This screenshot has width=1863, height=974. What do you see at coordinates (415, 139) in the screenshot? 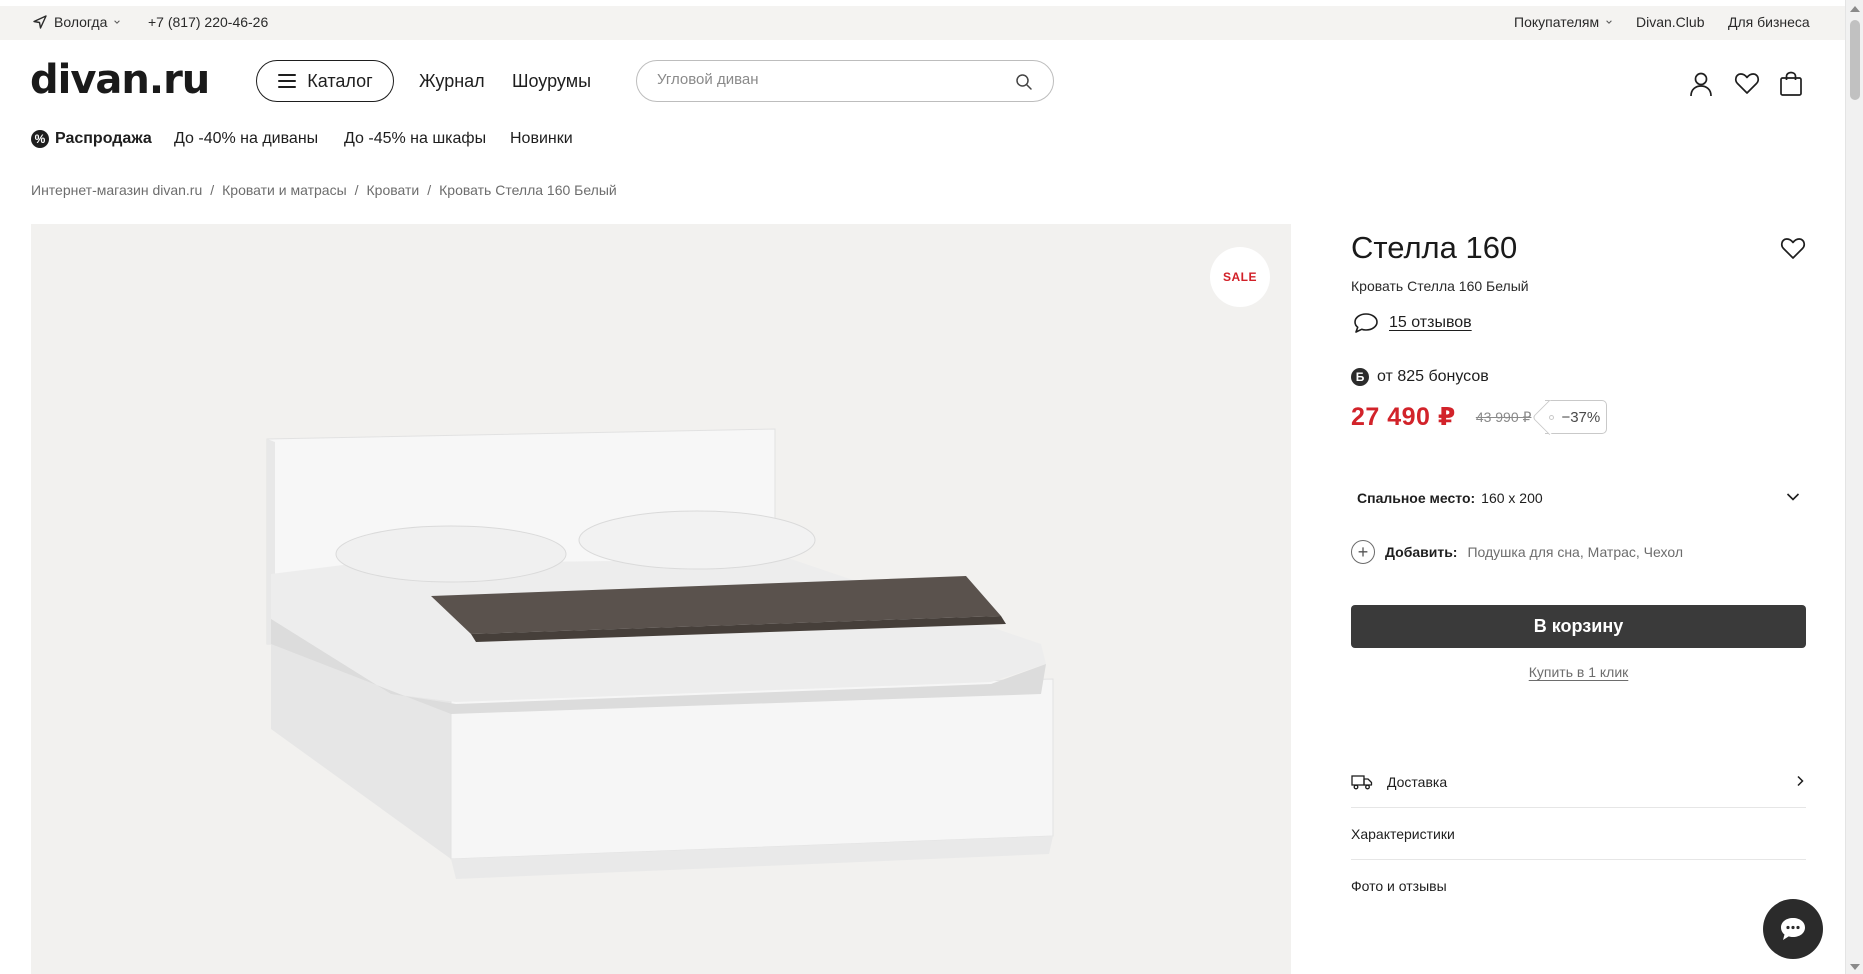
I see `subnav-wardrobes: До -45% на шкафы` at bounding box center [415, 139].